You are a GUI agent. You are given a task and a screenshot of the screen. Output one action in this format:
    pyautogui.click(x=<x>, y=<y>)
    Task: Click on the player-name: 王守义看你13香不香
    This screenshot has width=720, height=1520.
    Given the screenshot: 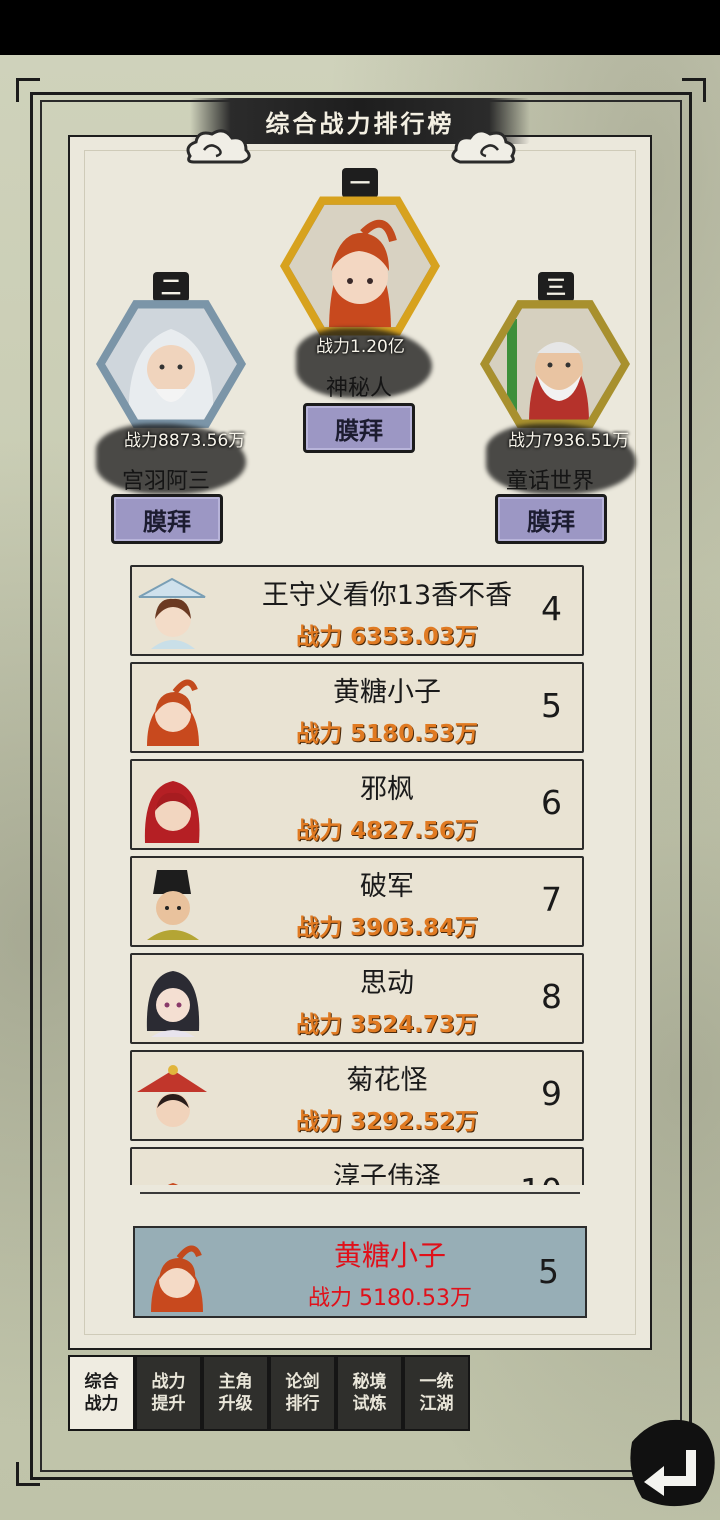 What is the action you would take?
    pyautogui.click(x=387, y=595)
    